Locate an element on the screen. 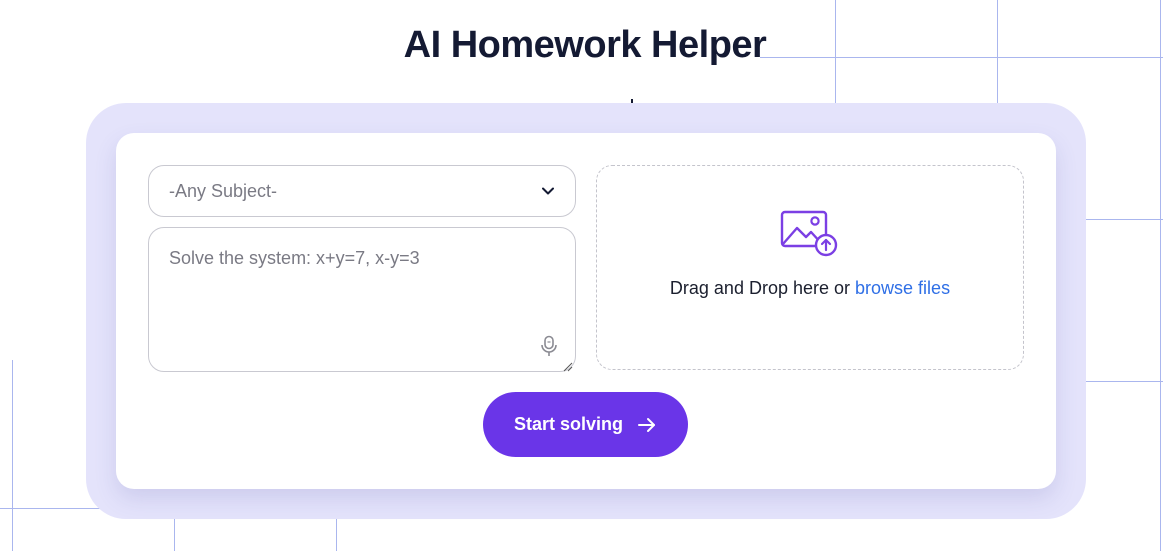  drop-zone-text: Drag and Drop here or browse files is located at coordinates (810, 288).